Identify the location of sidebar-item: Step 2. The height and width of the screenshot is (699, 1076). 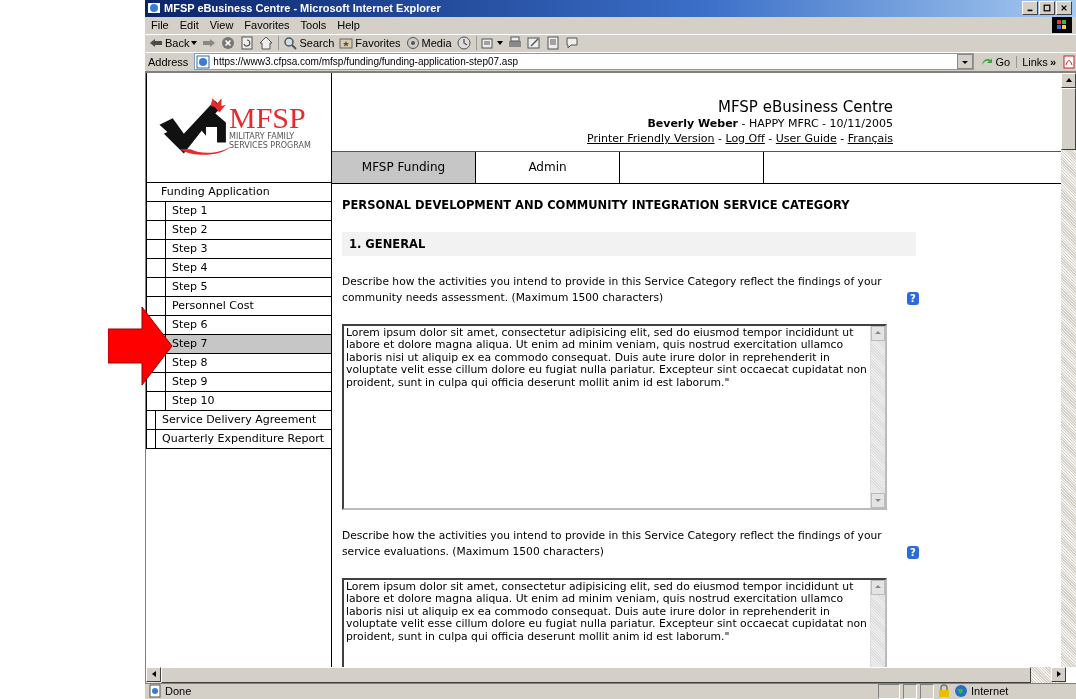
(248, 229).